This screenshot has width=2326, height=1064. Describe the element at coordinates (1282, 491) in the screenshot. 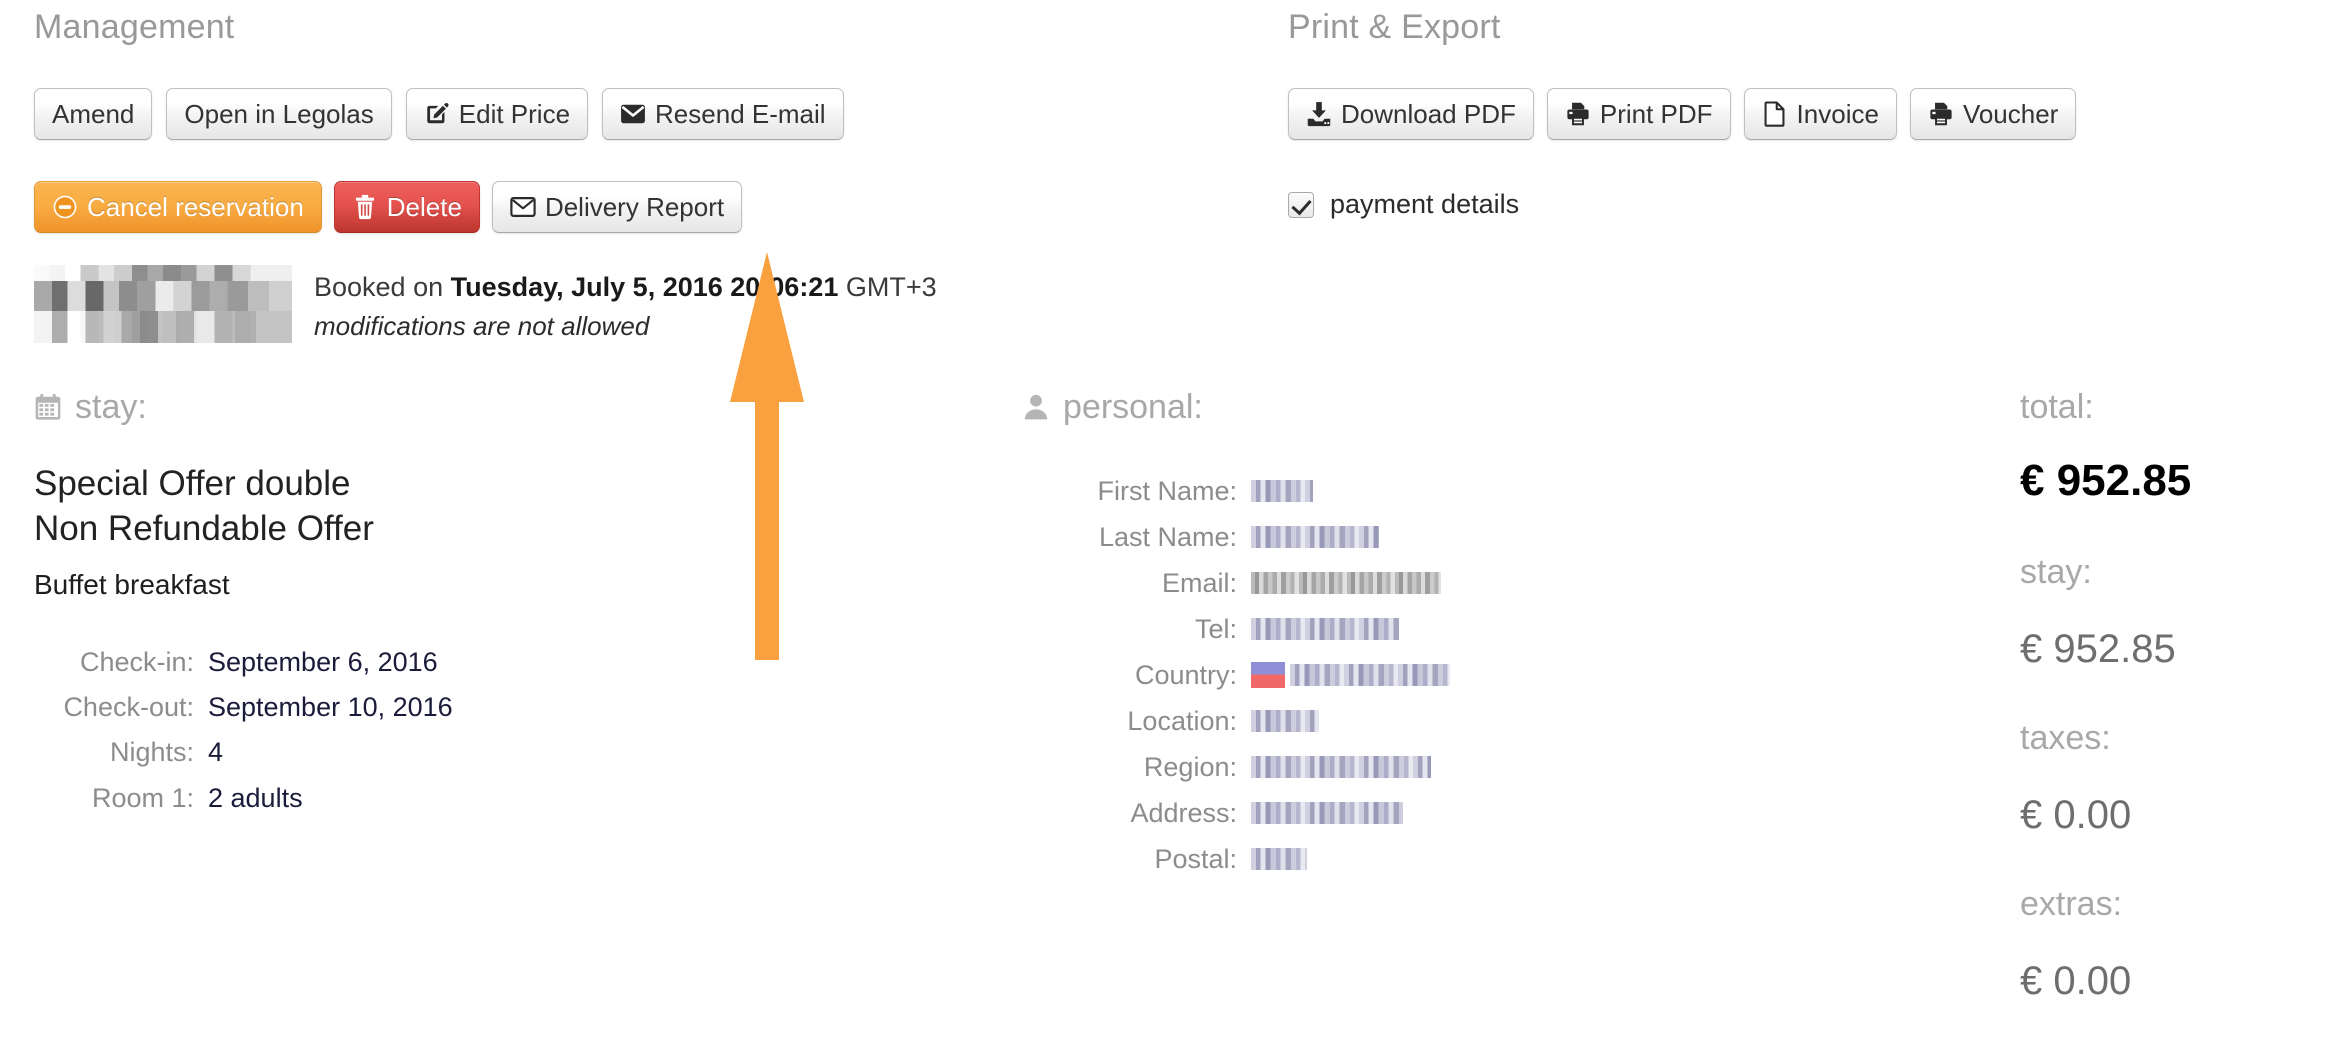

I see `first-name-value-redacted` at that location.